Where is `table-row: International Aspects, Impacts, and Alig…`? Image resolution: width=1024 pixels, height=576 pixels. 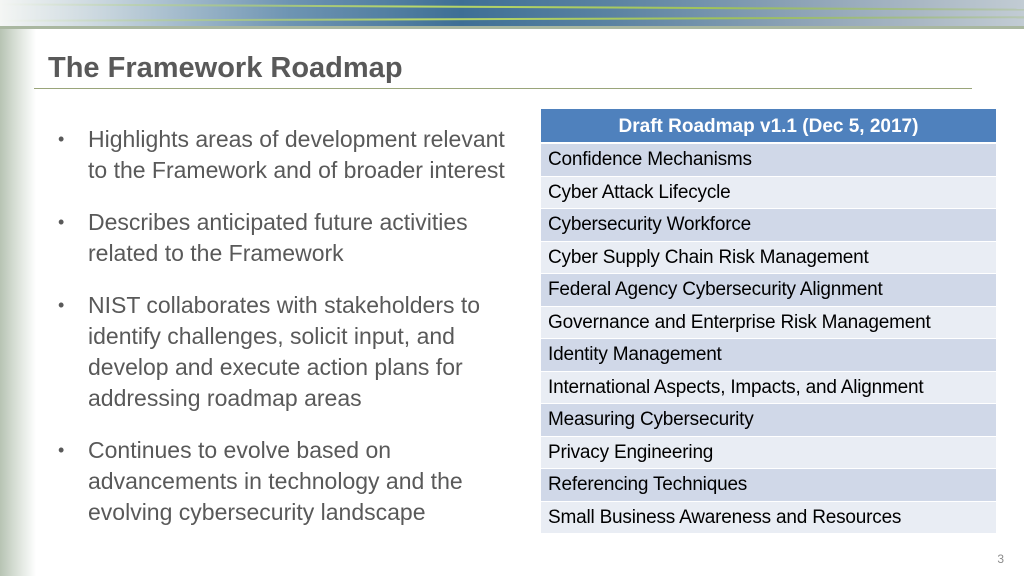
table-row: International Aspects, Impacts, and Alig… is located at coordinates (768, 387).